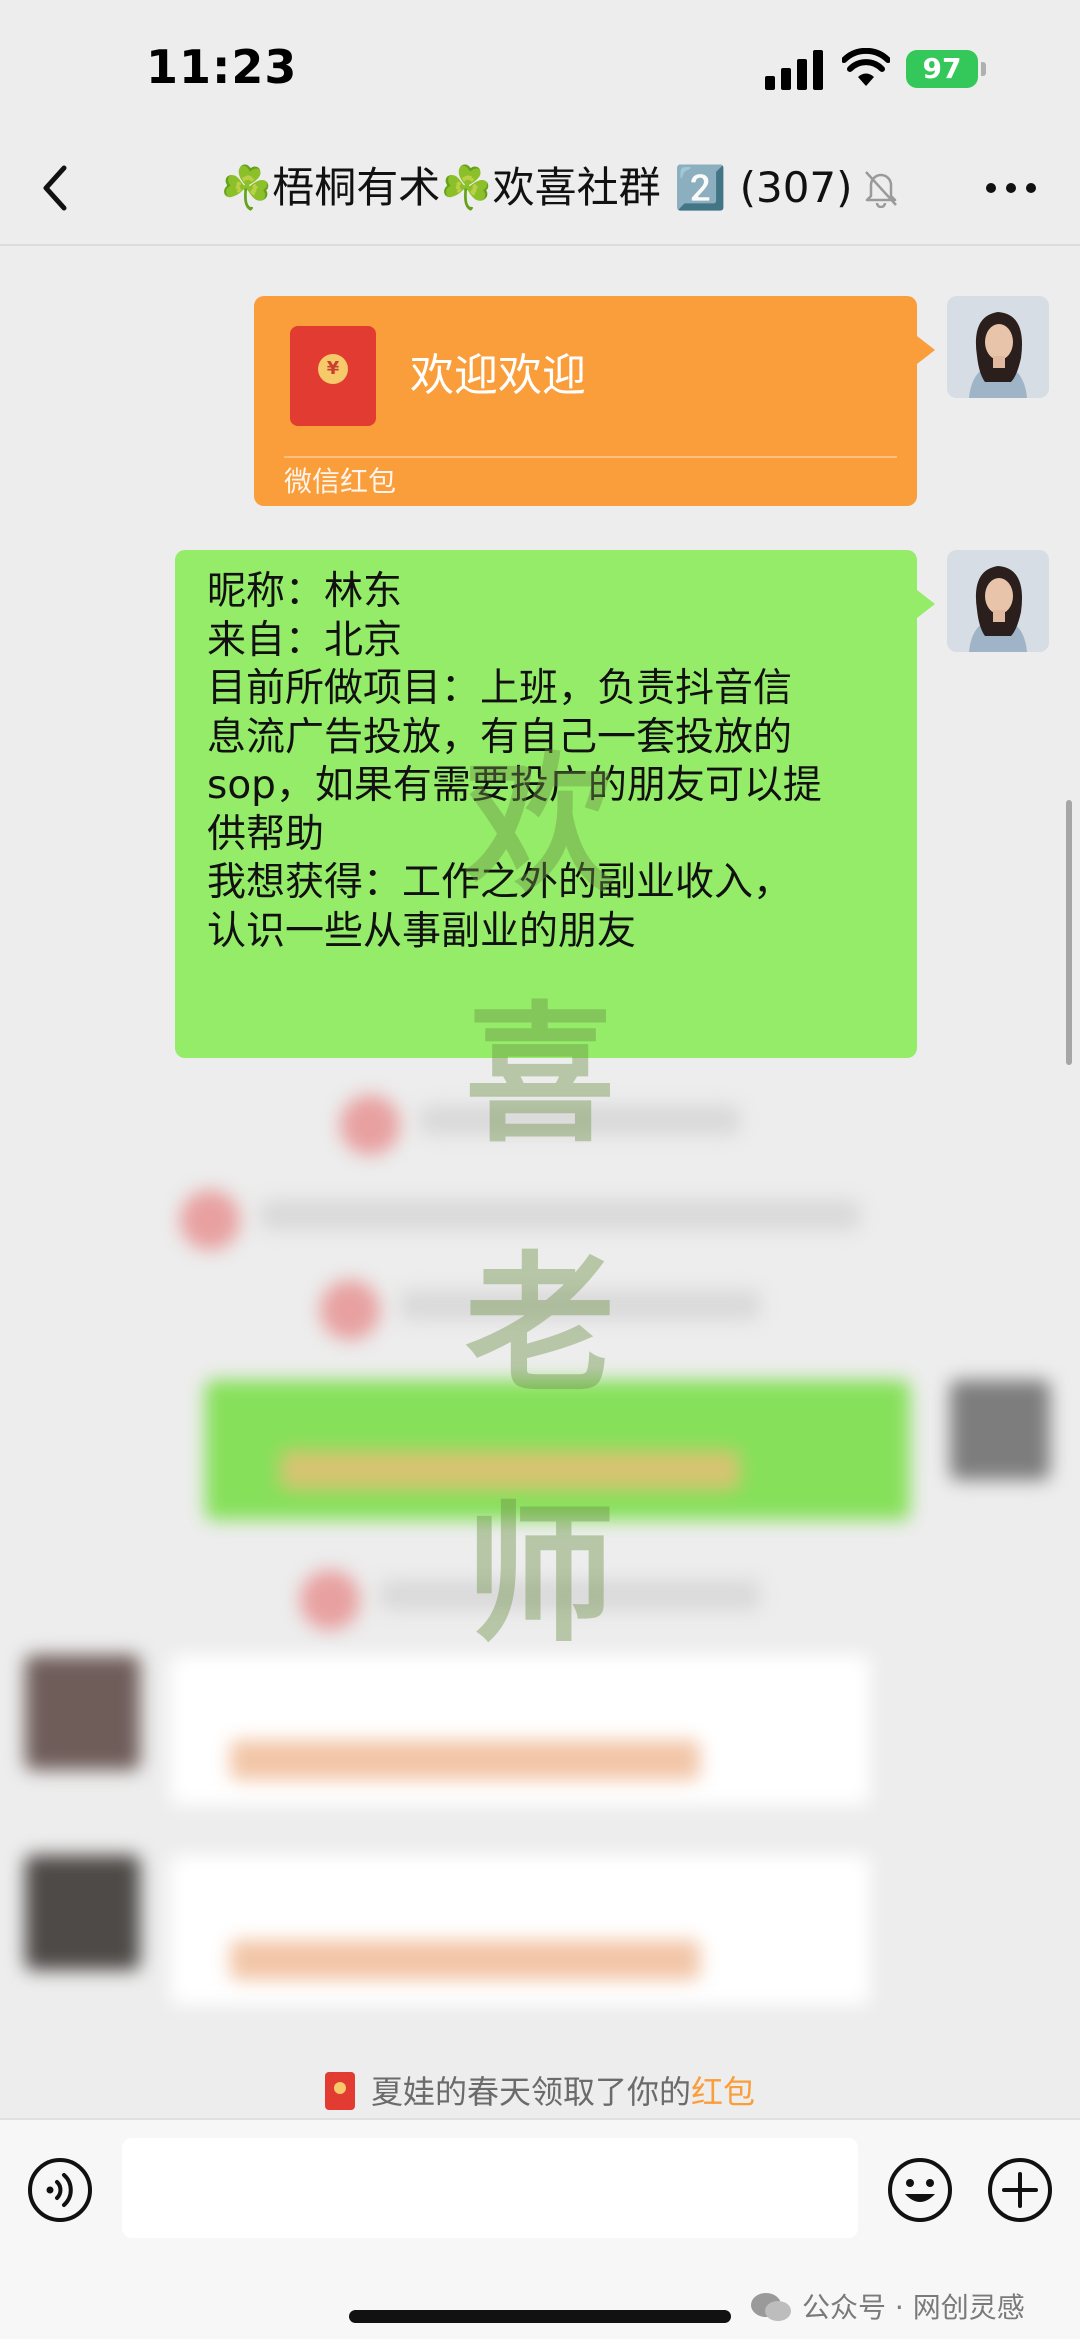 Image resolution: width=1080 pixels, height=2339 pixels. Describe the element at coordinates (60, 2190) in the screenshot. I see `voice-icon` at that location.